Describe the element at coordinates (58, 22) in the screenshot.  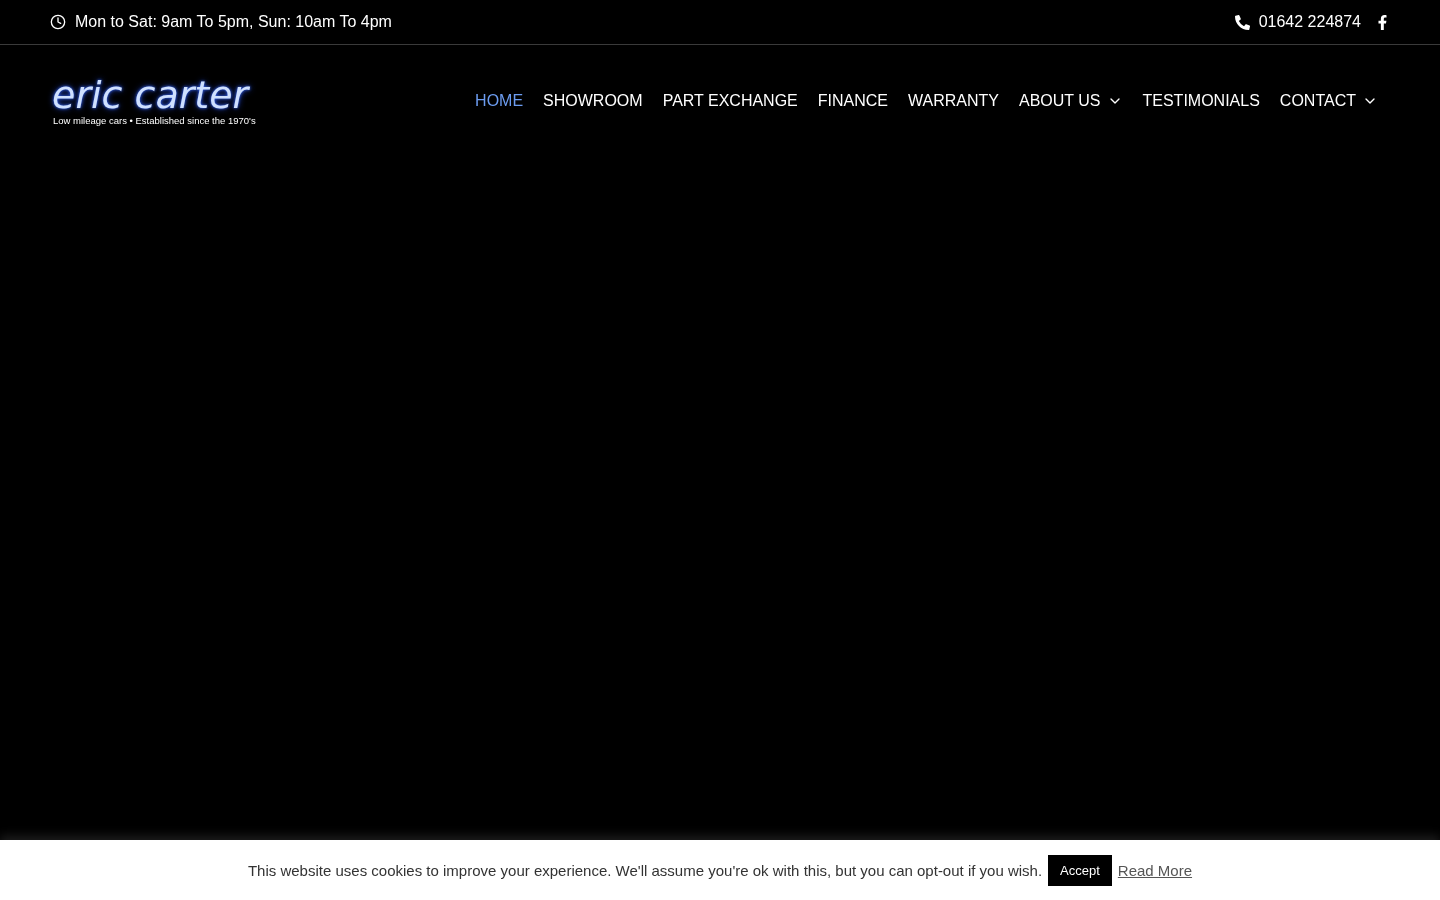
I see `clock-icon` at that location.